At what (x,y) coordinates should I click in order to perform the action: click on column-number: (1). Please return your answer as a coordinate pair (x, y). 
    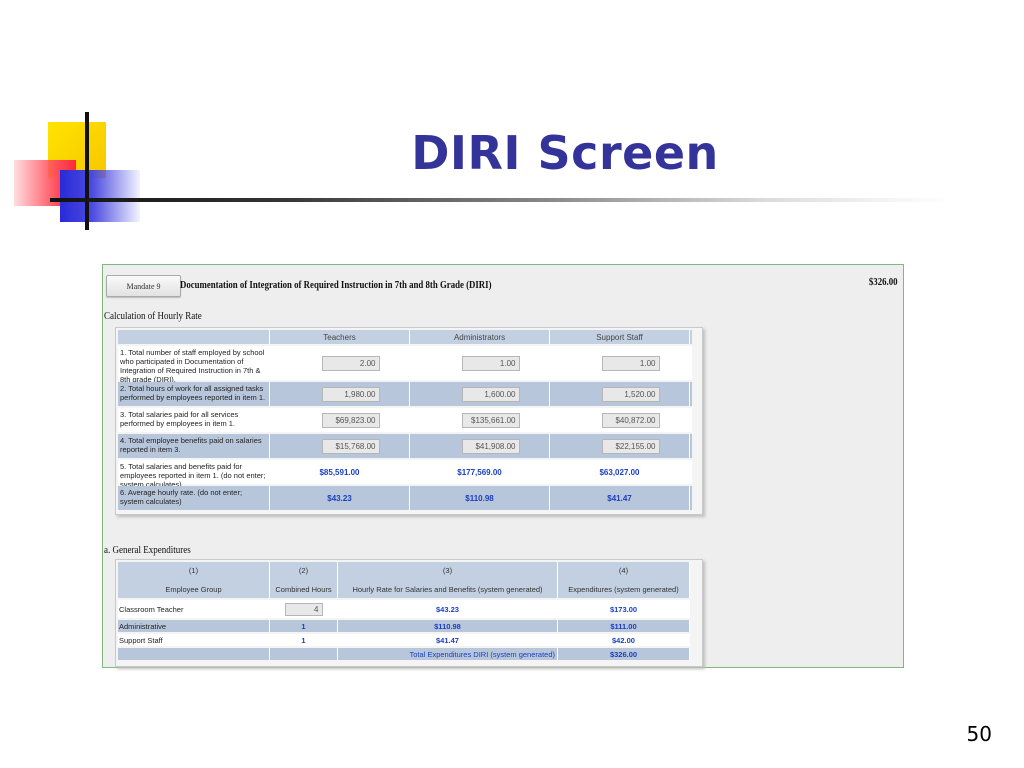
    Looking at the image, I should click on (193, 570).